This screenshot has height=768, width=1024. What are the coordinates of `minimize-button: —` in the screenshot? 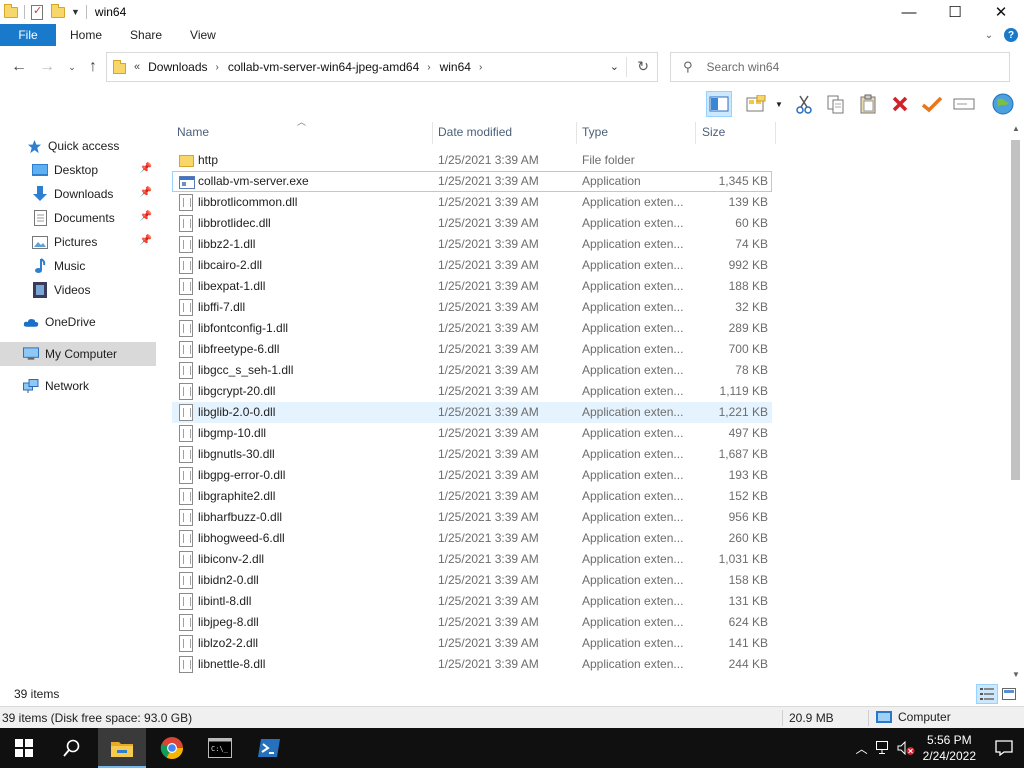 It's located at (909, 12).